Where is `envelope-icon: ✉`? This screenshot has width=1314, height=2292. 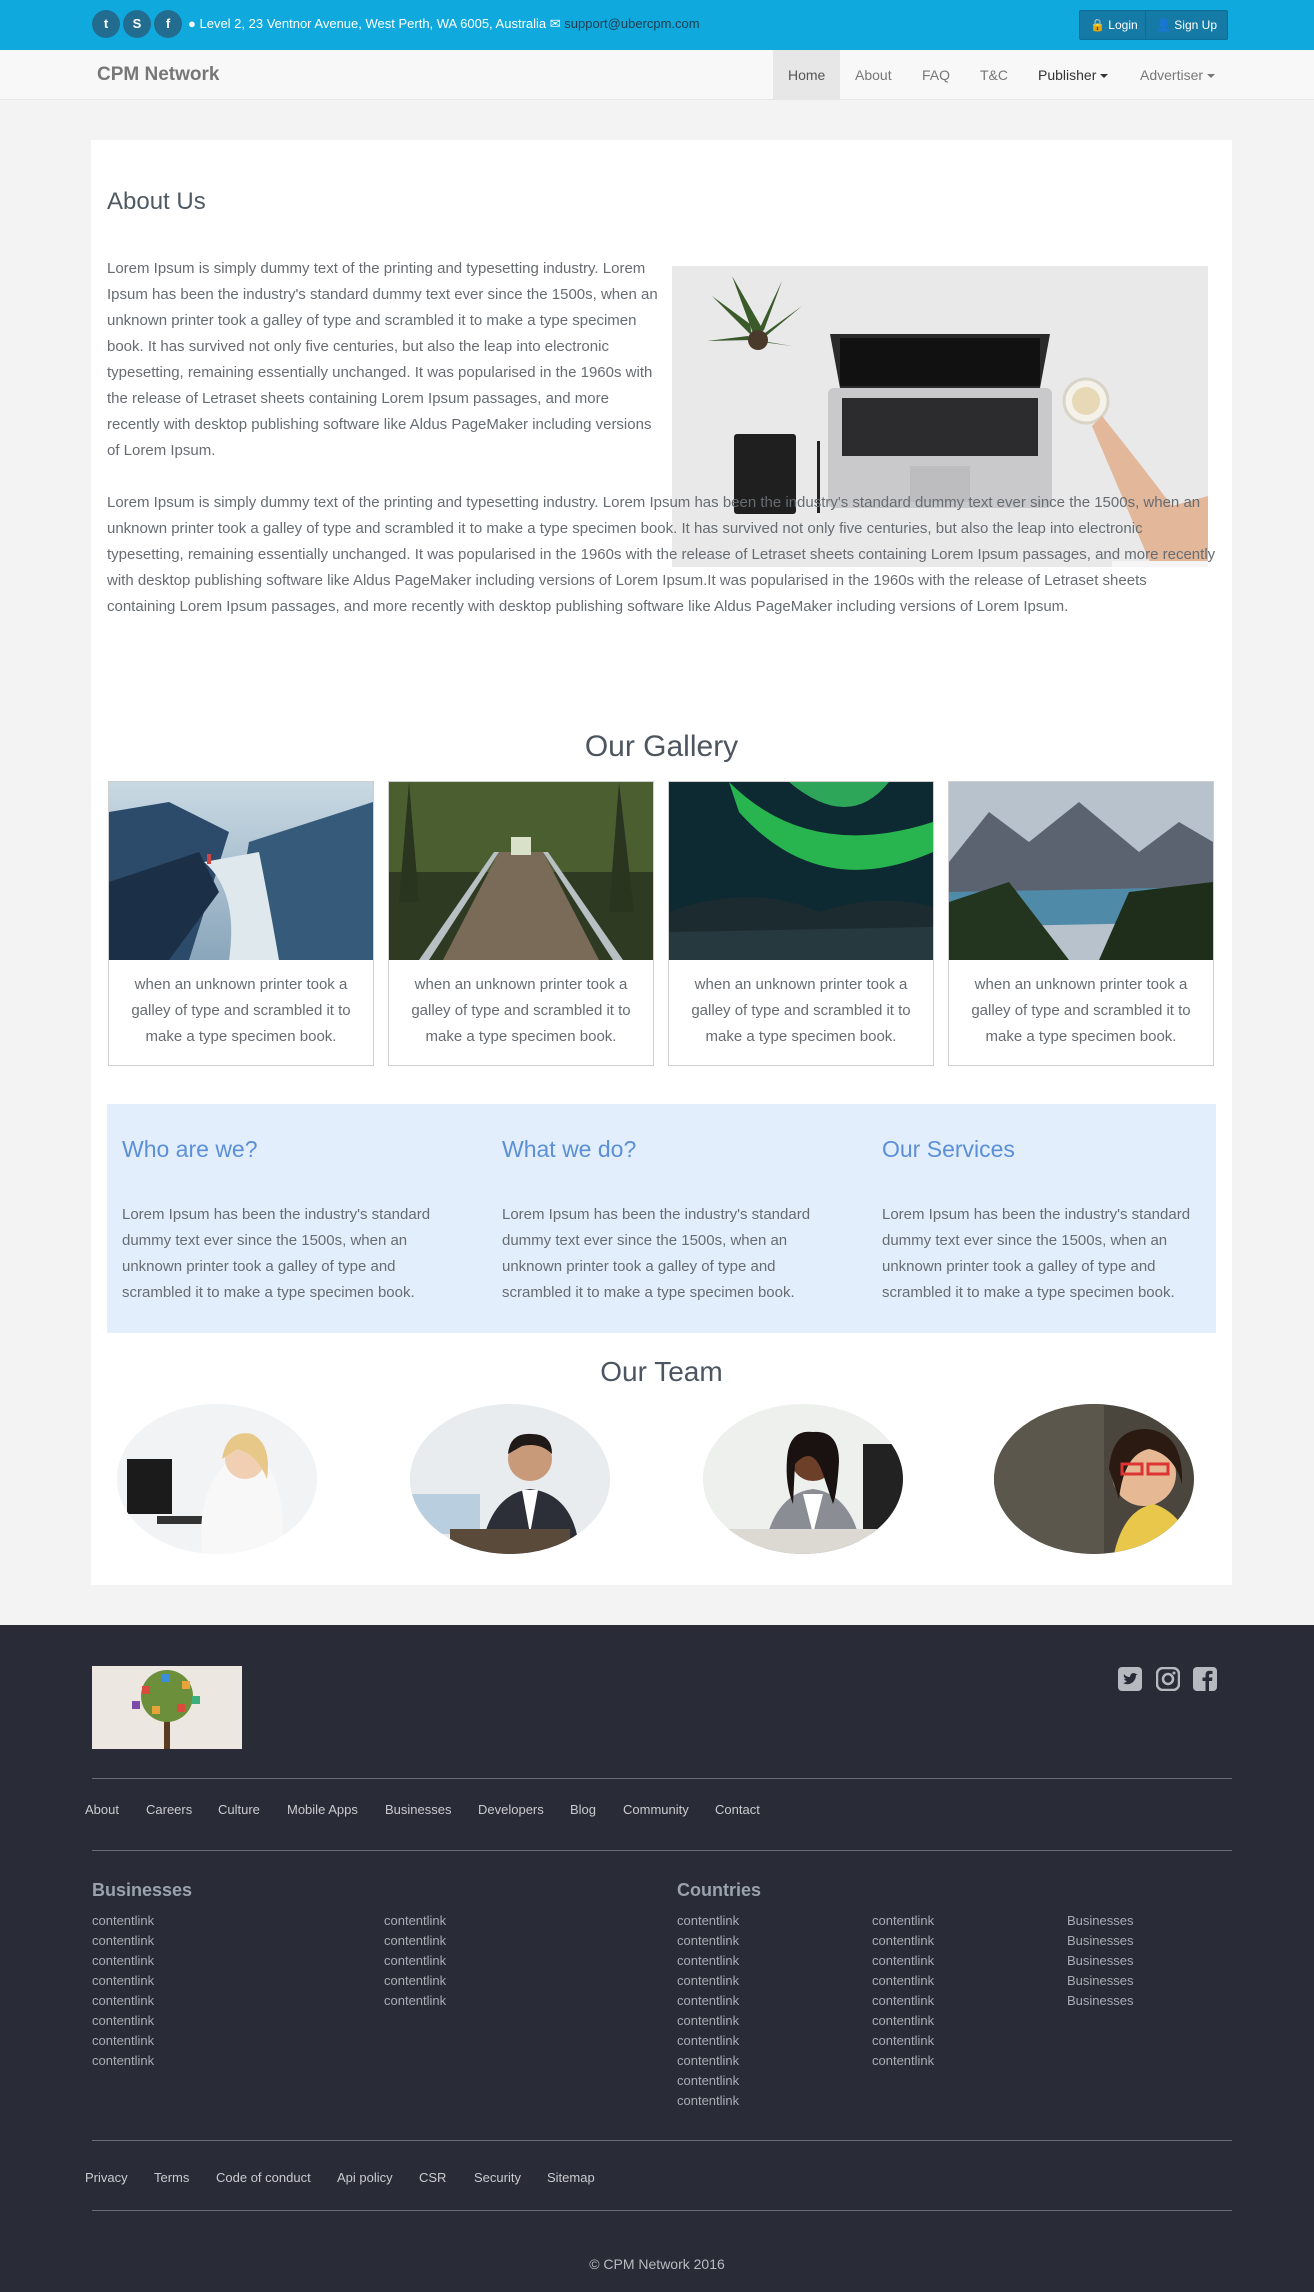 envelope-icon: ✉ is located at coordinates (555, 23).